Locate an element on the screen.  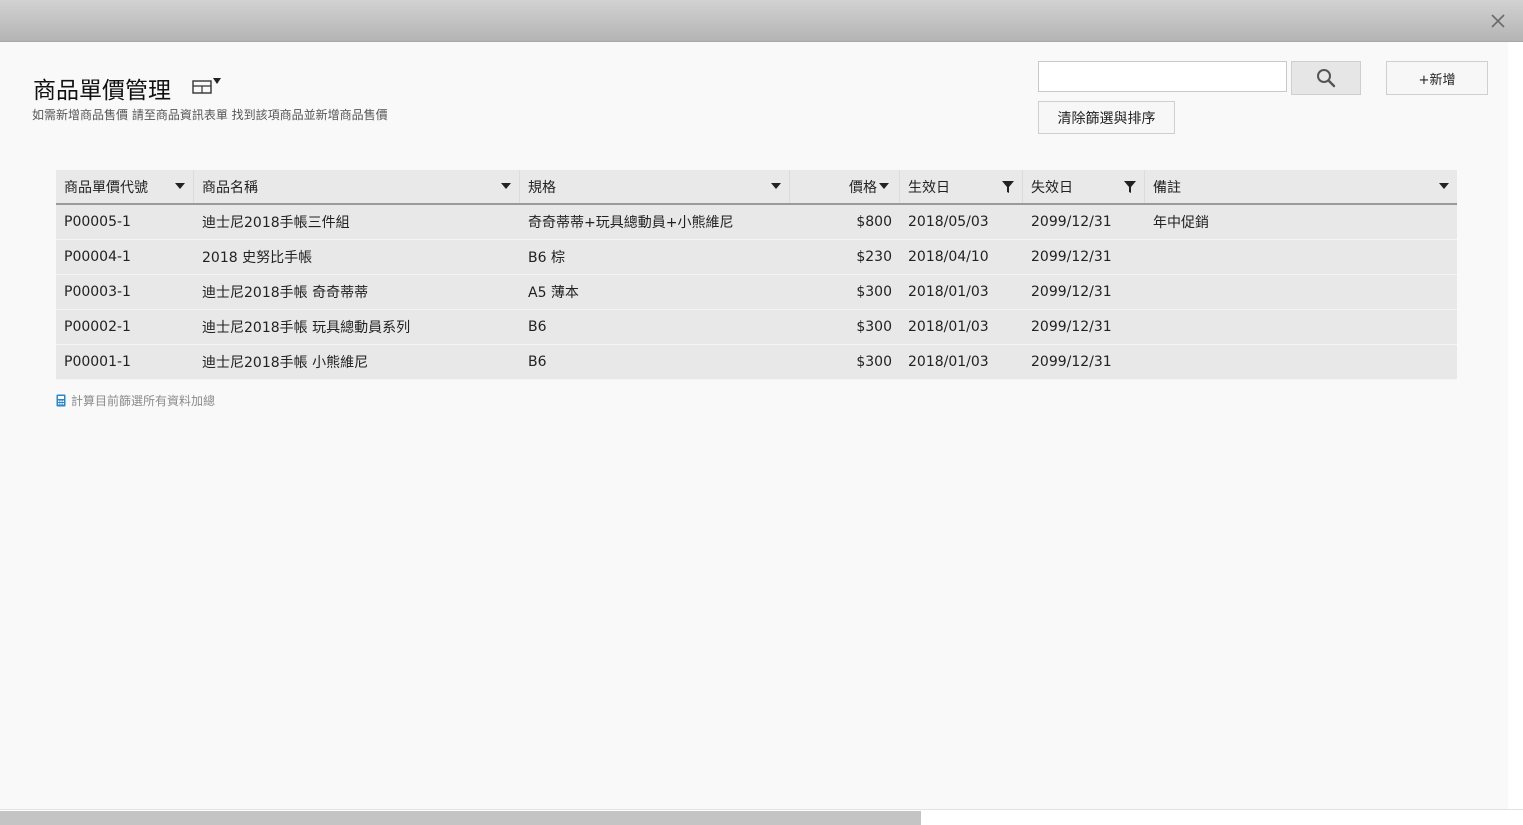
search-input is located at coordinates (1162, 76).